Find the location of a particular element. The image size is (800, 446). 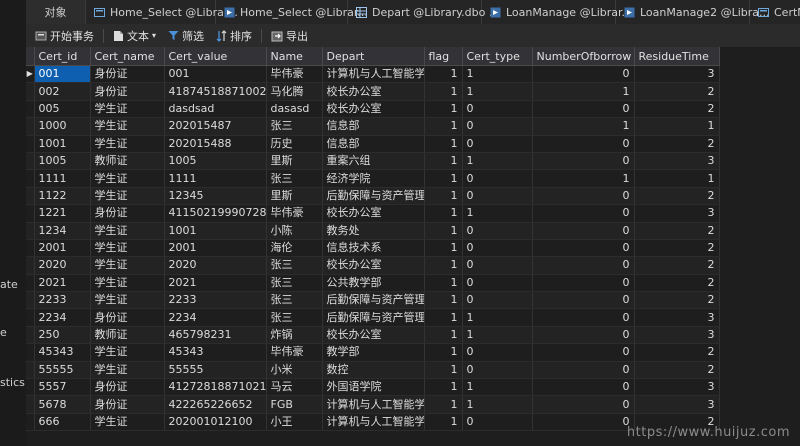

table-cell: 经济学院 is located at coordinates (373, 178).